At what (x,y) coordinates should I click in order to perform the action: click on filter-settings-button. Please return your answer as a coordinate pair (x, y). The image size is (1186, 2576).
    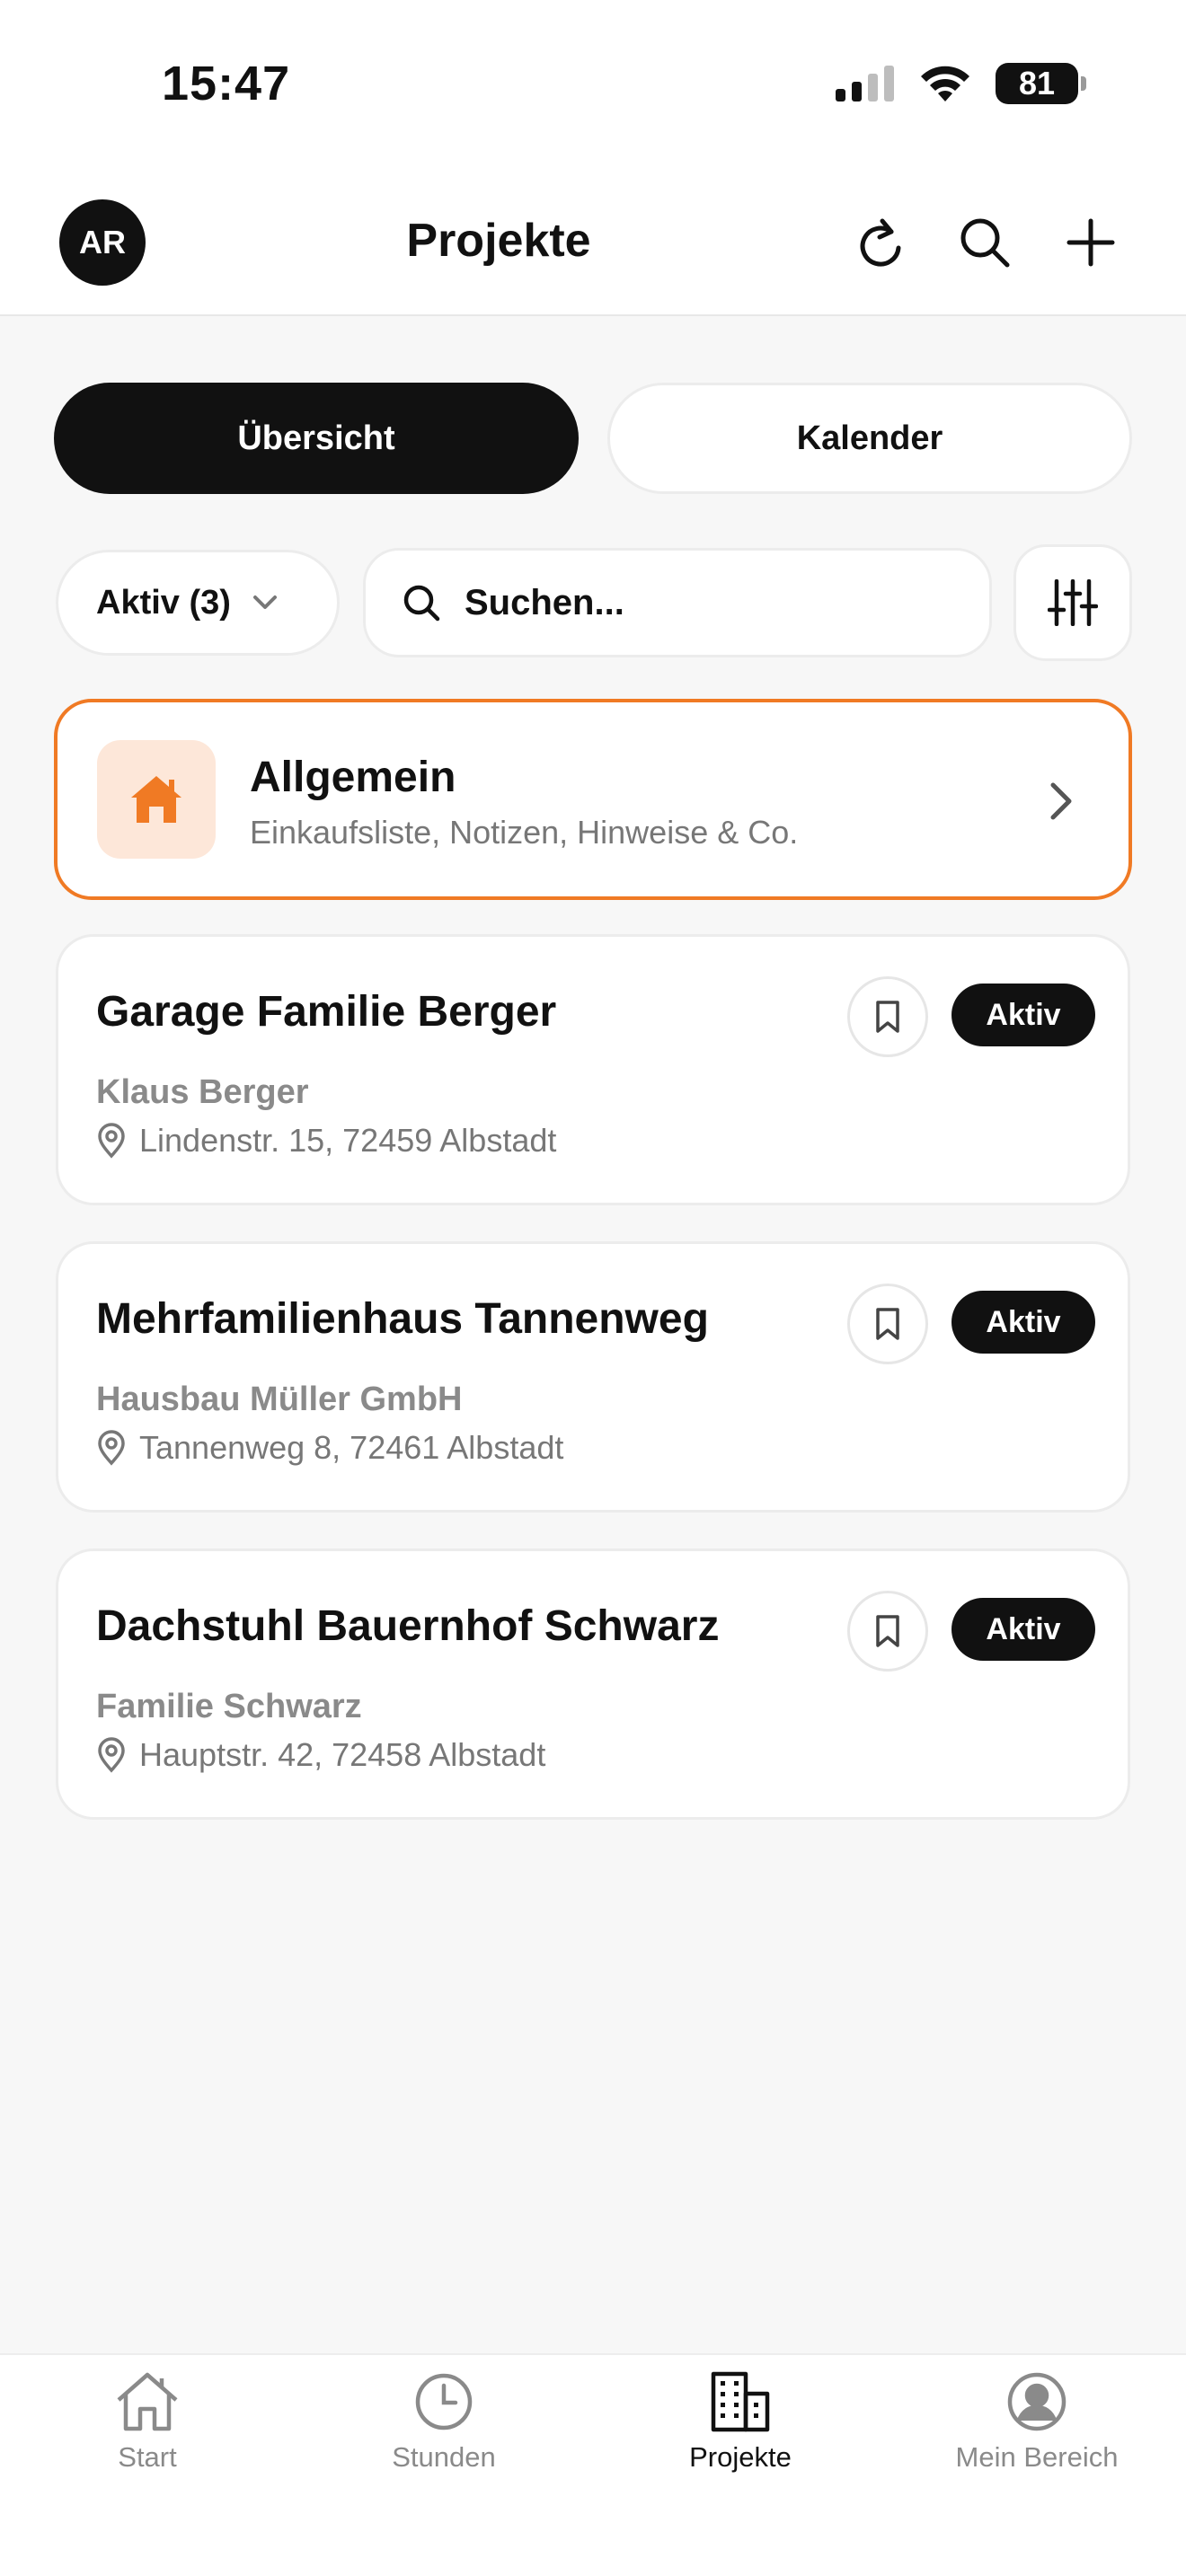
    Looking at the image, I should click on (1072, 602).